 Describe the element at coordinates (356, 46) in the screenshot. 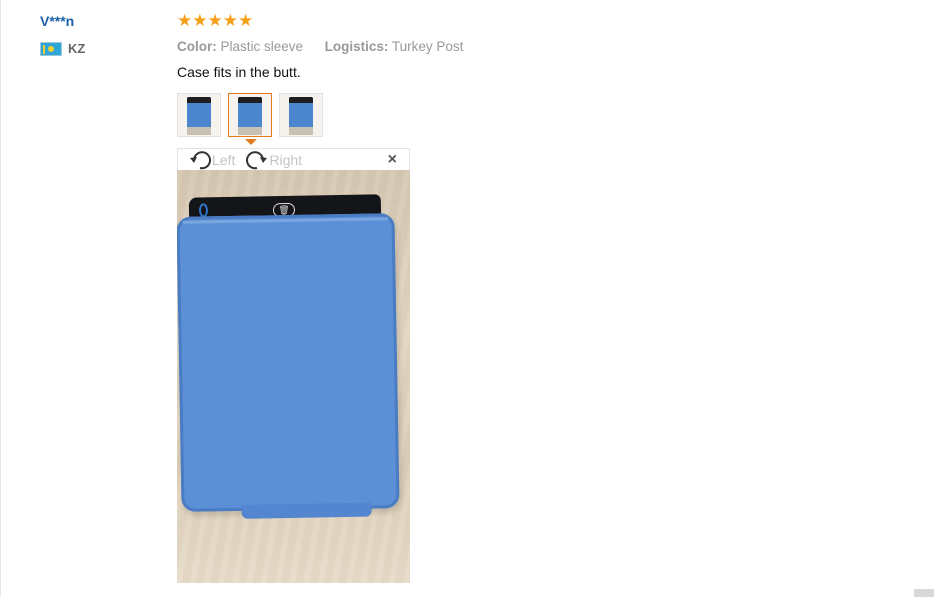

I see `logistics-label: Logistics:` at that location.